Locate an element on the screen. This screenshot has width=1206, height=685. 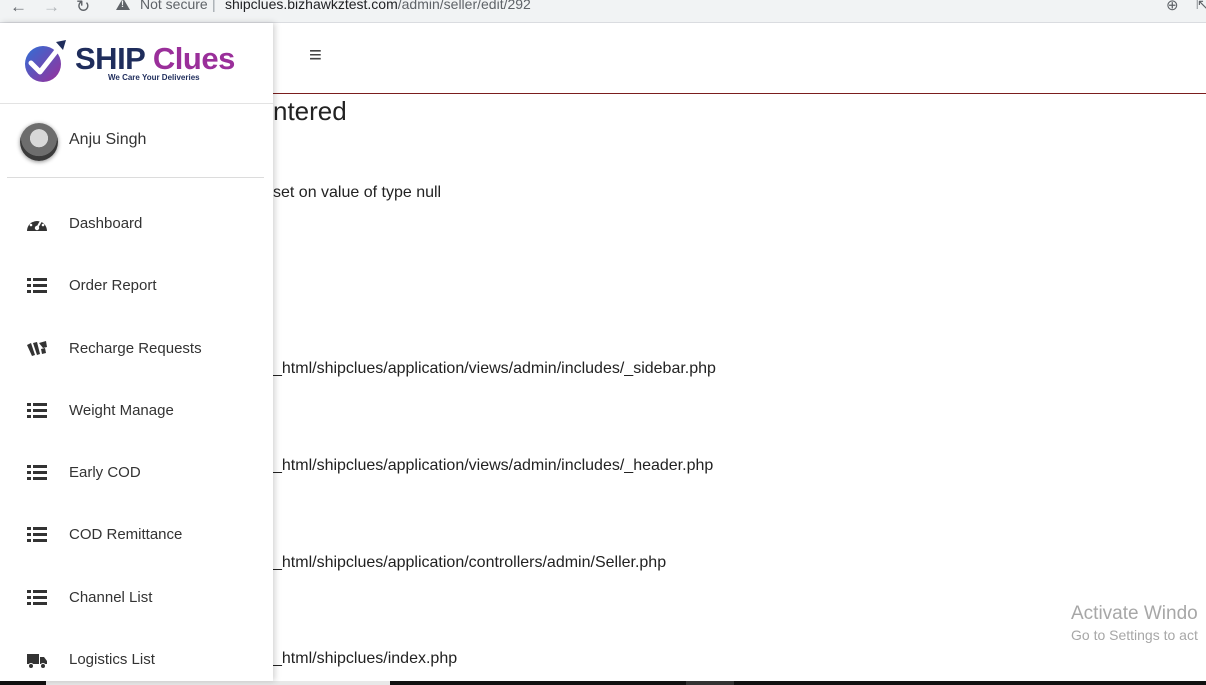
windows-activation-watermark: Activate Windo Go to Settings to act is located at coordinates (1134, 623).